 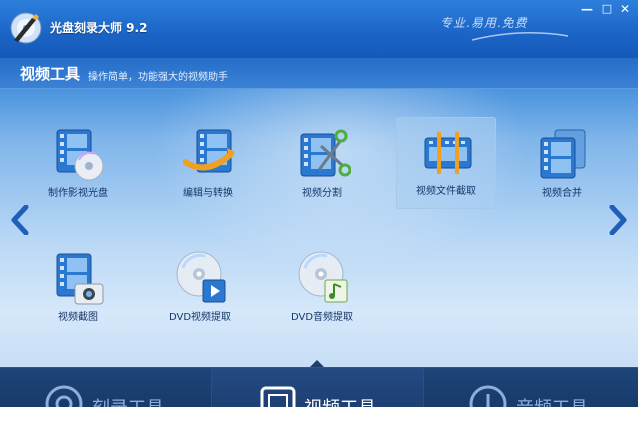 What do you see at coordinates (323, 277) in the screenshot?
I see `dvd-audio-icon` at bounding box center [323, 277].